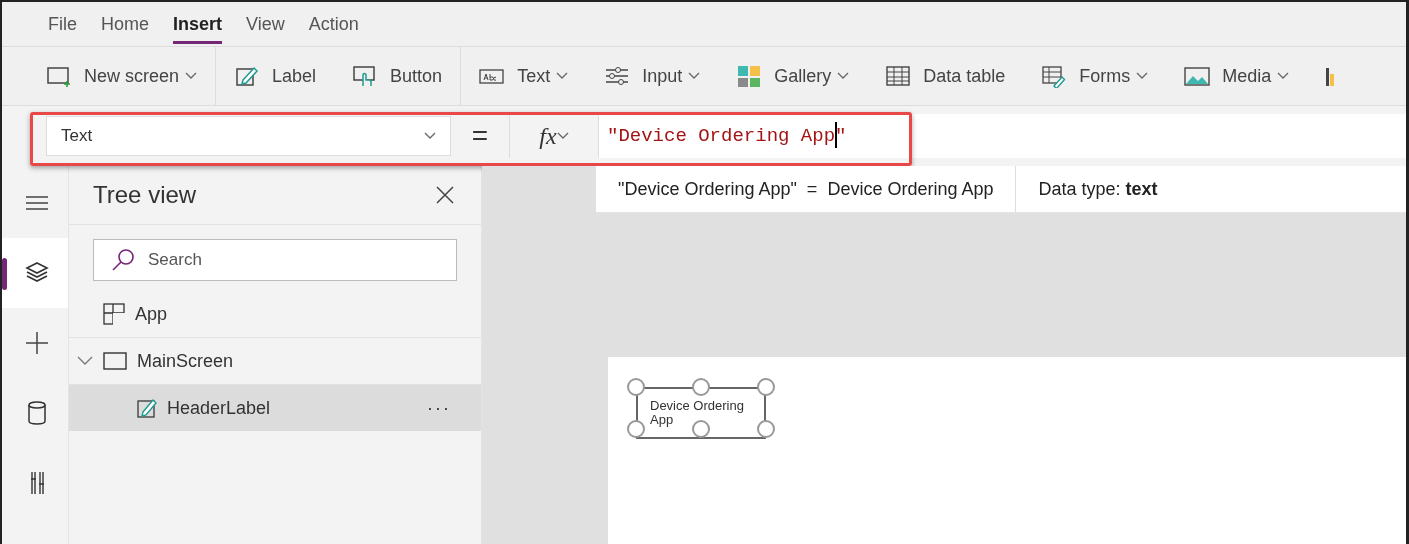 This screenshot has width=1409, height=544. Describe the element at coordinates (123, 260) in the screenshot. I see `search-icon` at that location.